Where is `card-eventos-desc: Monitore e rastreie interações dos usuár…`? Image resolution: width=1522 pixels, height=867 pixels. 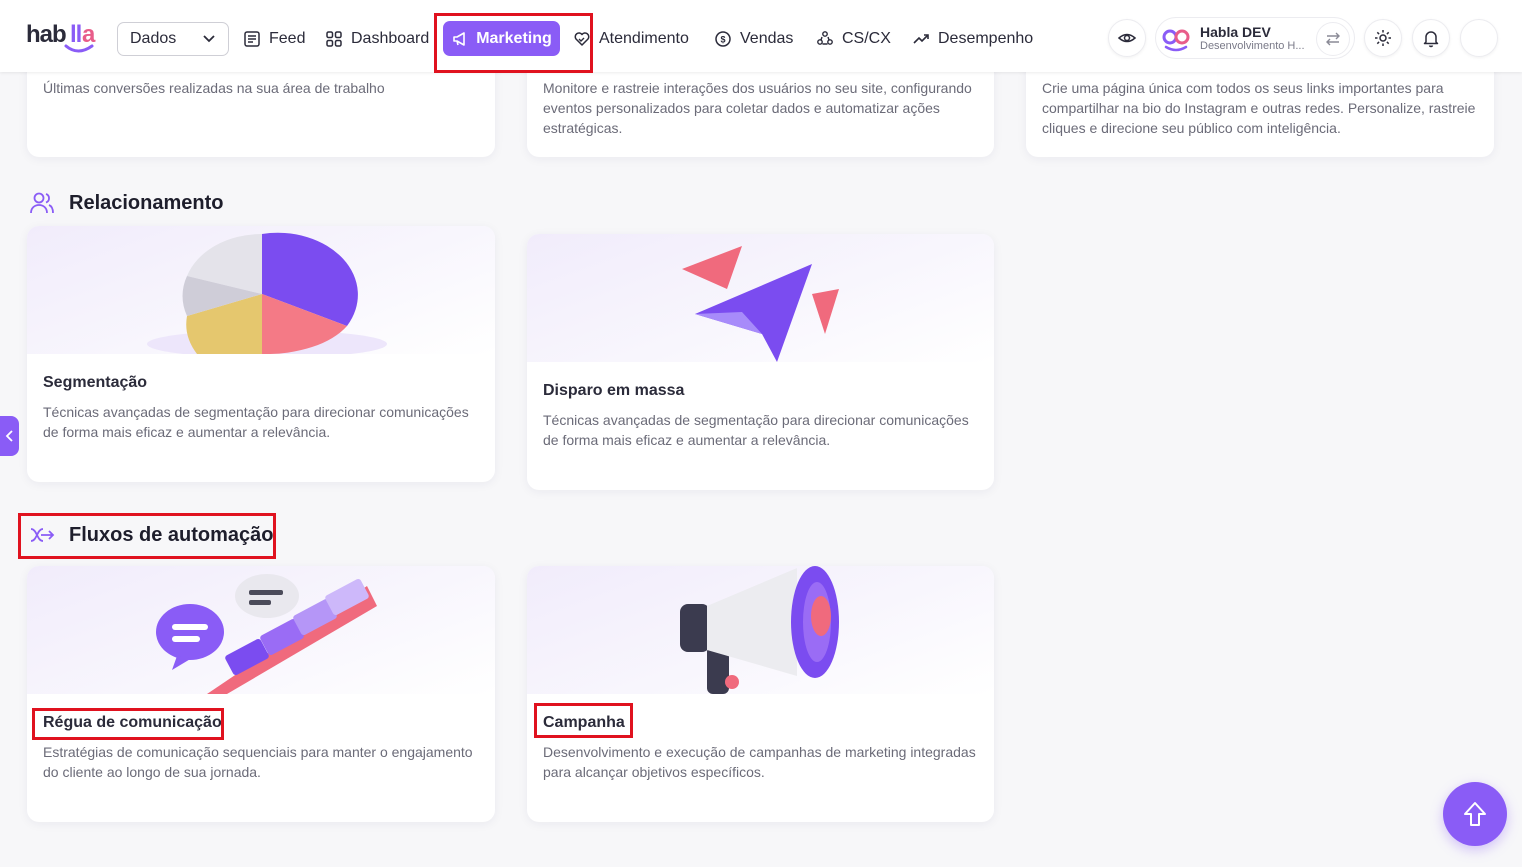
card-eventos-desc: Monitore e rastreie interações dos usuár… is located at coordinates (757, 108).